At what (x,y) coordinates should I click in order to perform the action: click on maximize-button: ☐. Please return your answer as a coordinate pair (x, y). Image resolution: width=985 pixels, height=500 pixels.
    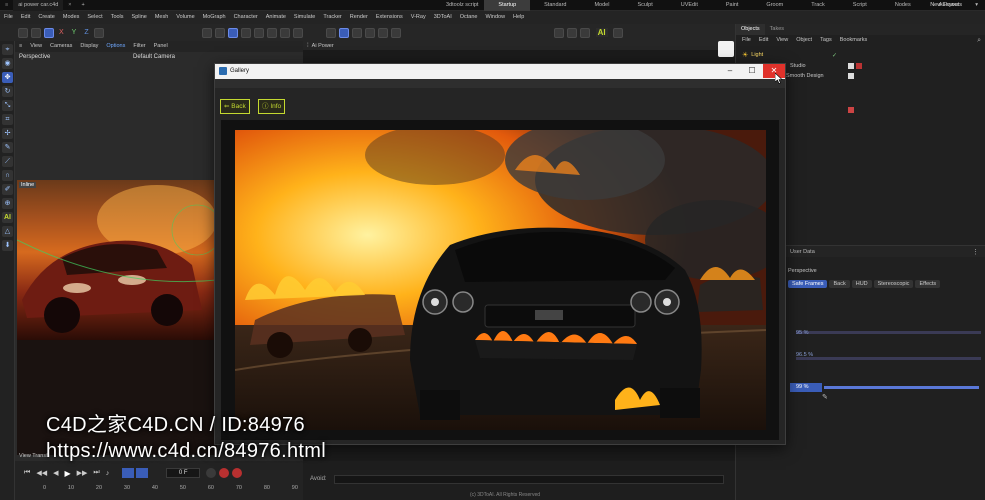
    Looking at the image, I should click on (752, 71).